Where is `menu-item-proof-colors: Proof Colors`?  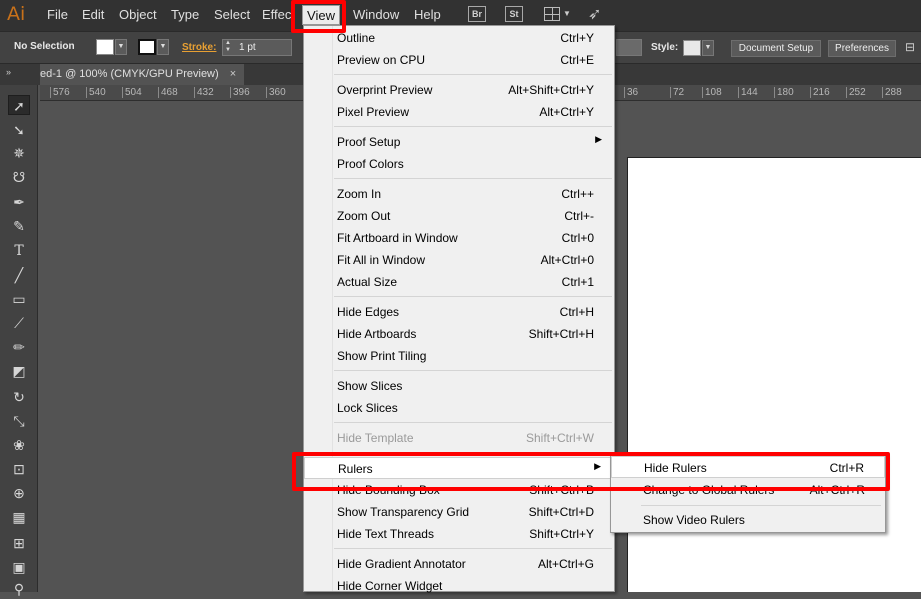
menu-item-proof-colors: Proof Colors is located at coordinates (459, 164).